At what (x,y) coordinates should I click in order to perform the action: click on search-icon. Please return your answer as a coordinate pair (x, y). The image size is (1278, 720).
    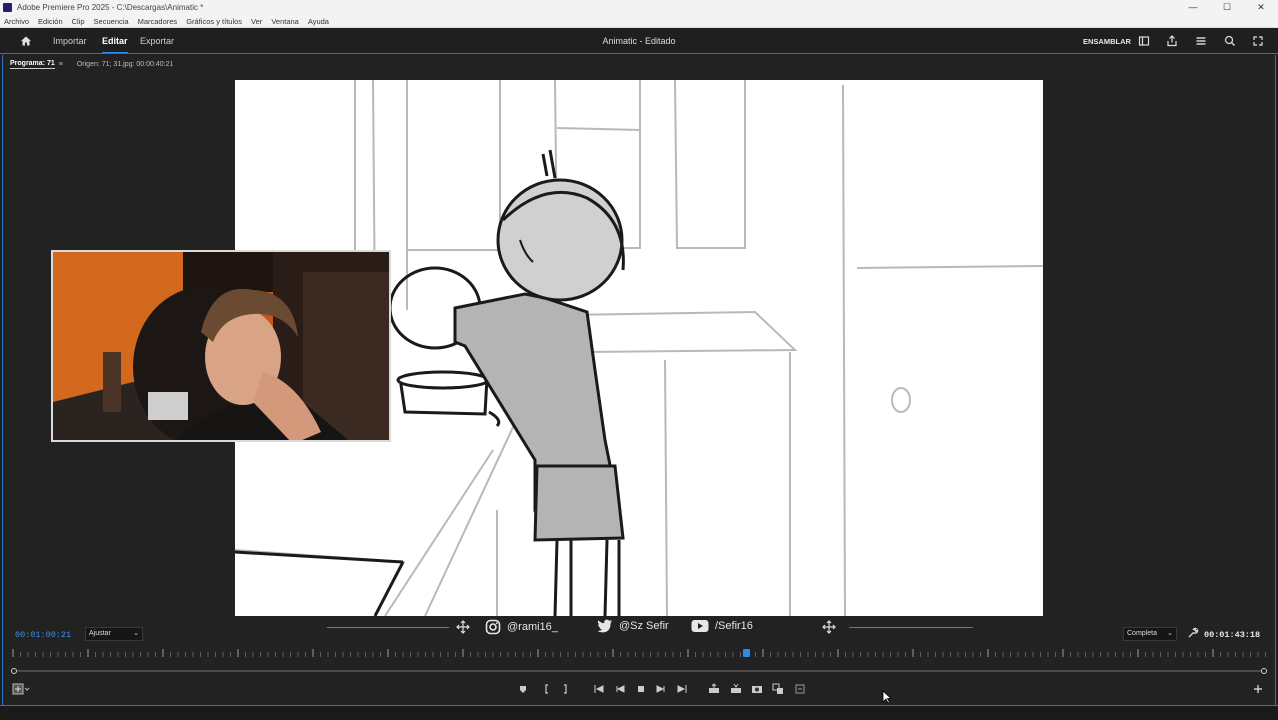
    Looking at the image, I should click on (1230, 41).